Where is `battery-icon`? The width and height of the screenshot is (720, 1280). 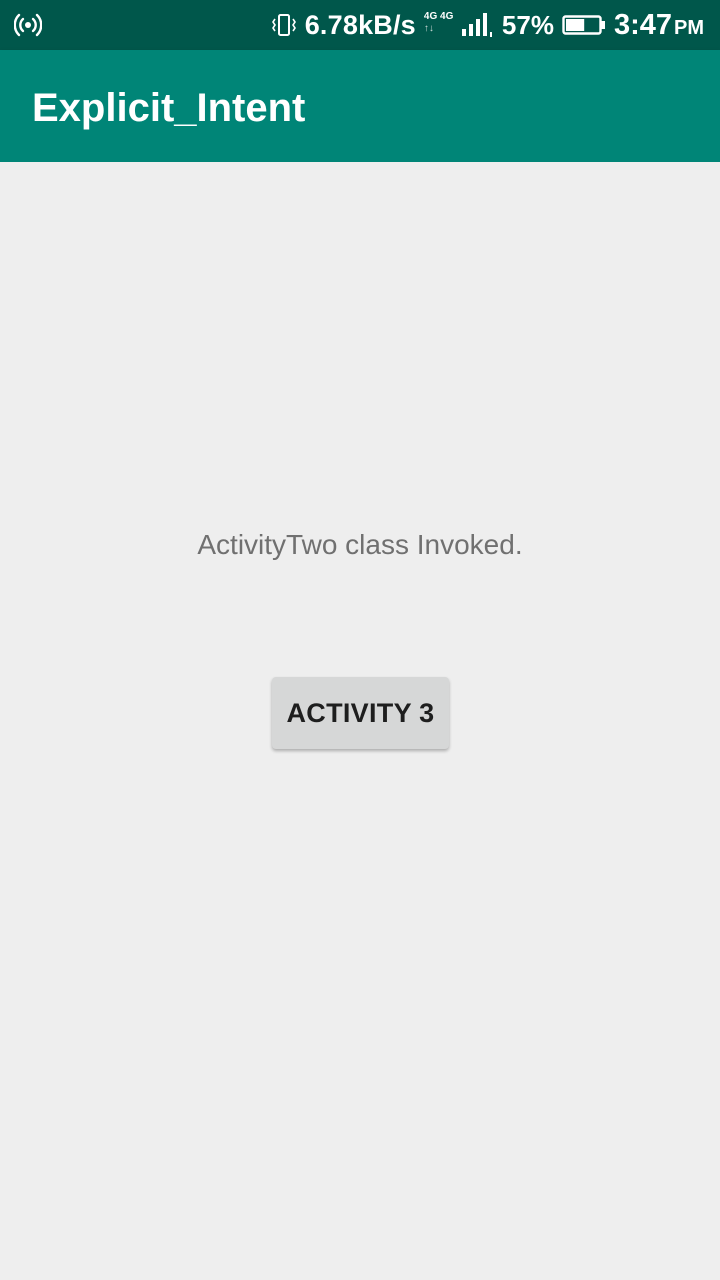 battery-icon is located at coordinates (583, 25).